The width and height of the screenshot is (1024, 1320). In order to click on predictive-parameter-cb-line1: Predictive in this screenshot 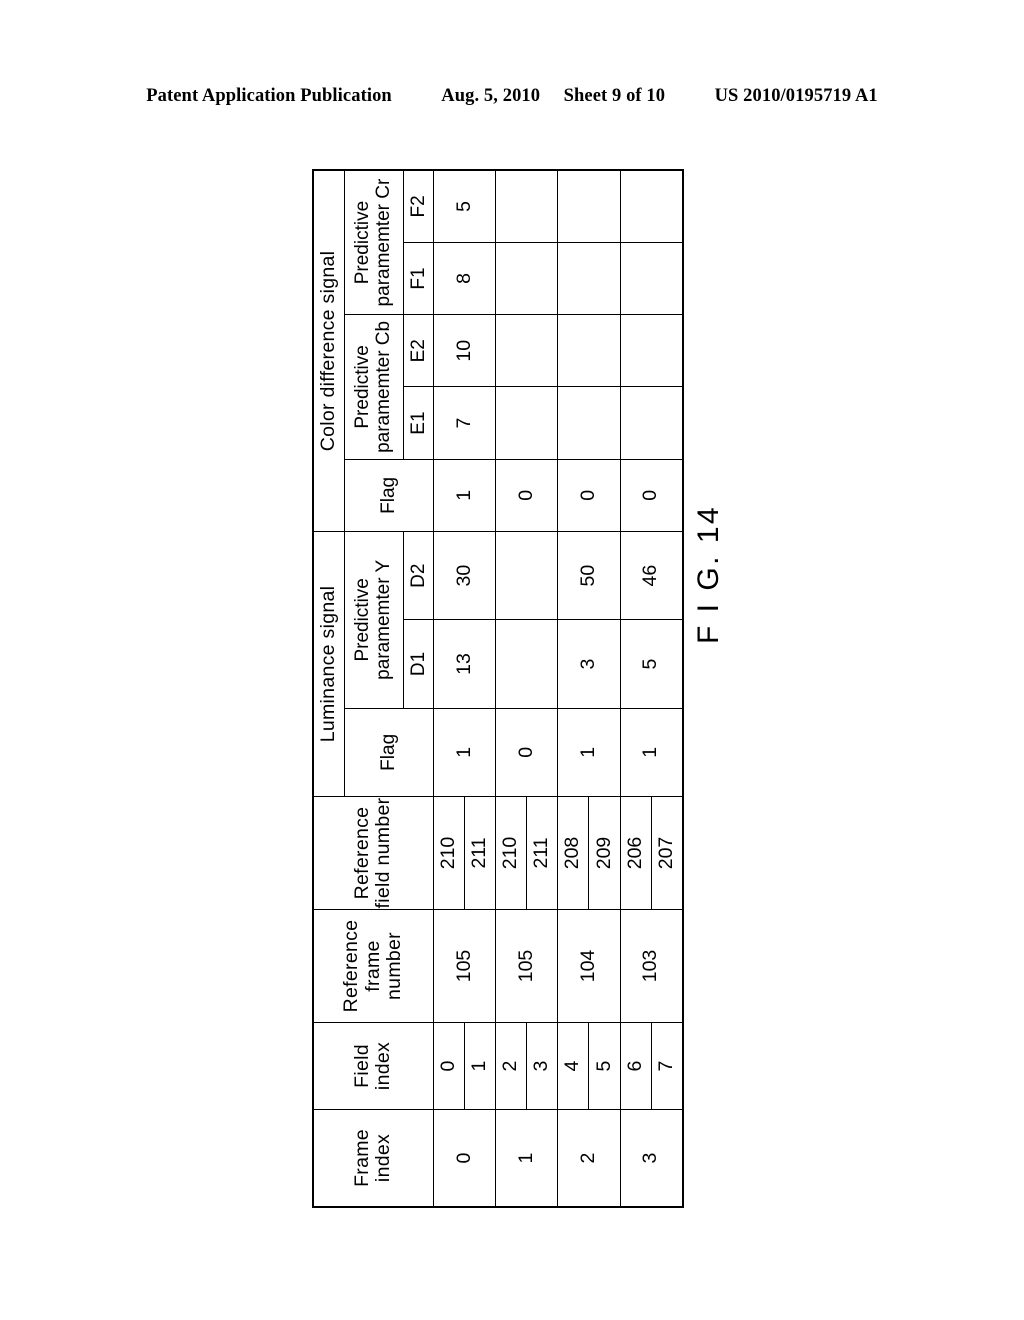, I will do `click(363, 387)`.